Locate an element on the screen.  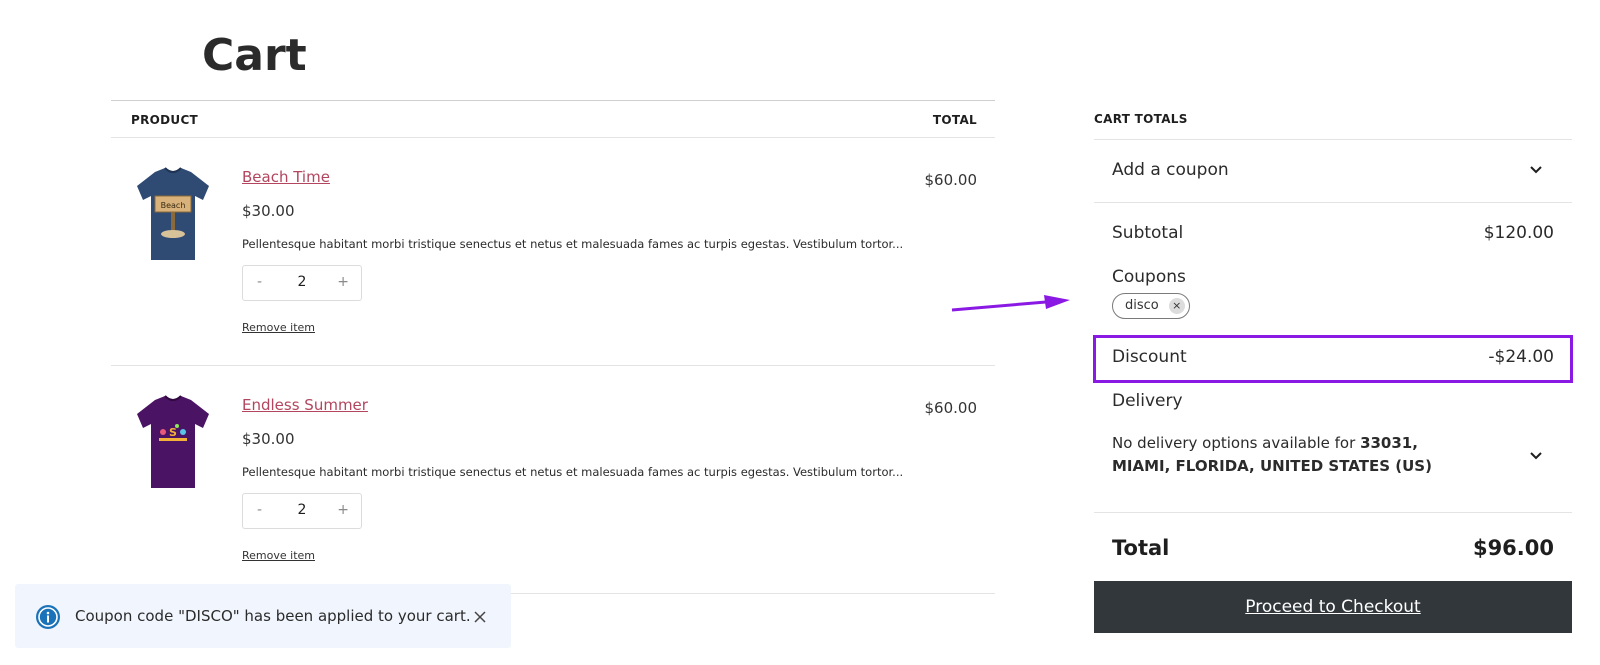
table-header: PRODUCT TOTAL is located at coordinates (553, 119).